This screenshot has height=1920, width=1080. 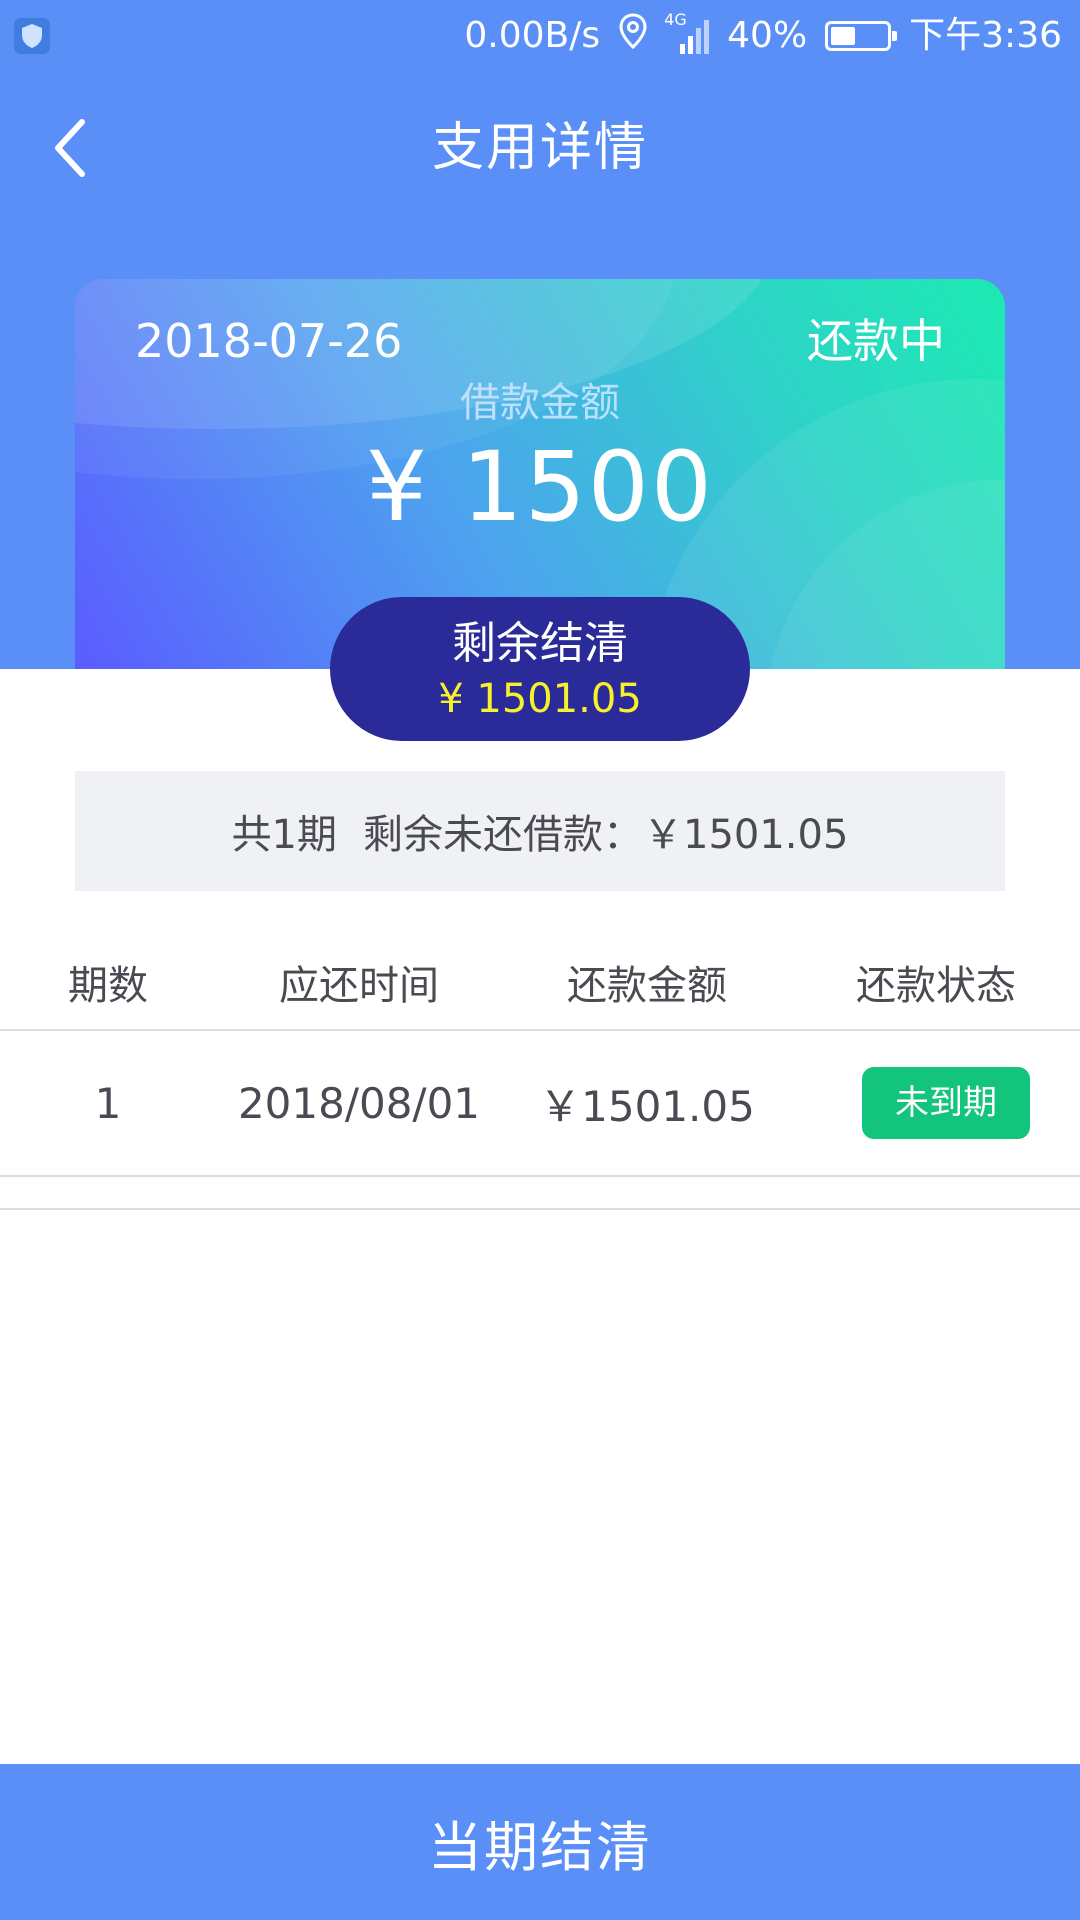 I want to click on row-due-date: 2018/08/01, so click(x=359, y=1103).